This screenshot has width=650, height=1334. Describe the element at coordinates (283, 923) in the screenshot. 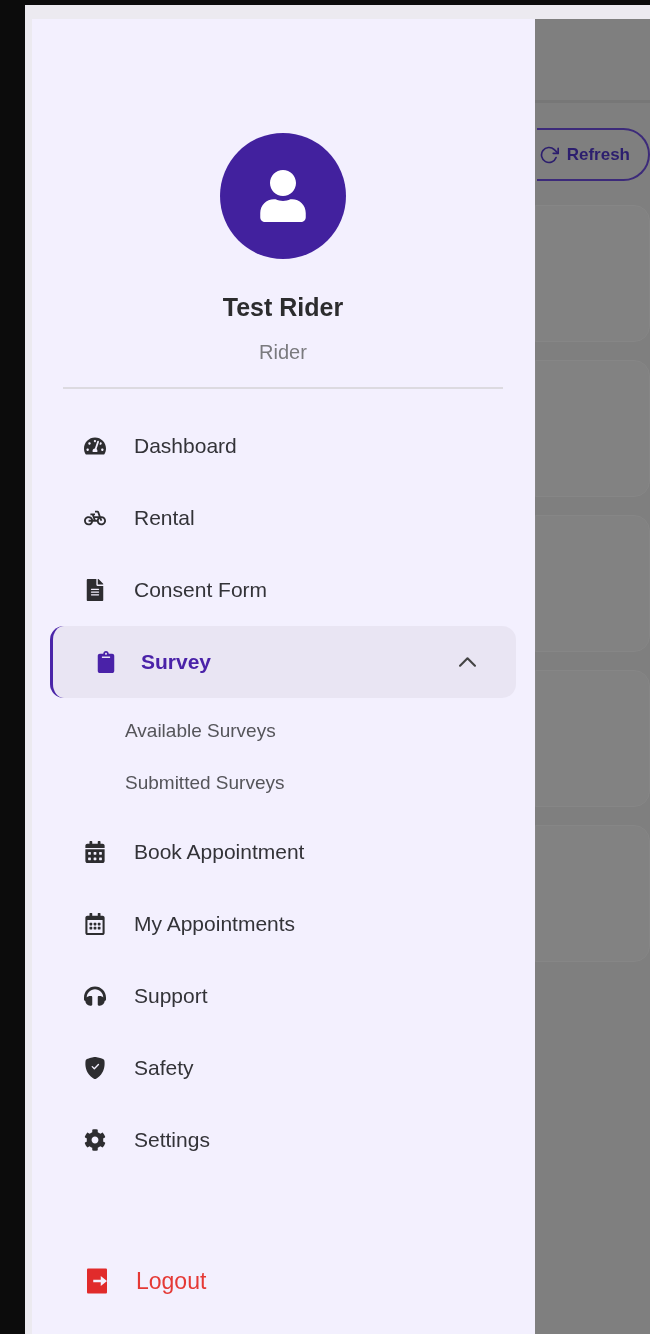

I see `menu-item: My Appointments` at that location.